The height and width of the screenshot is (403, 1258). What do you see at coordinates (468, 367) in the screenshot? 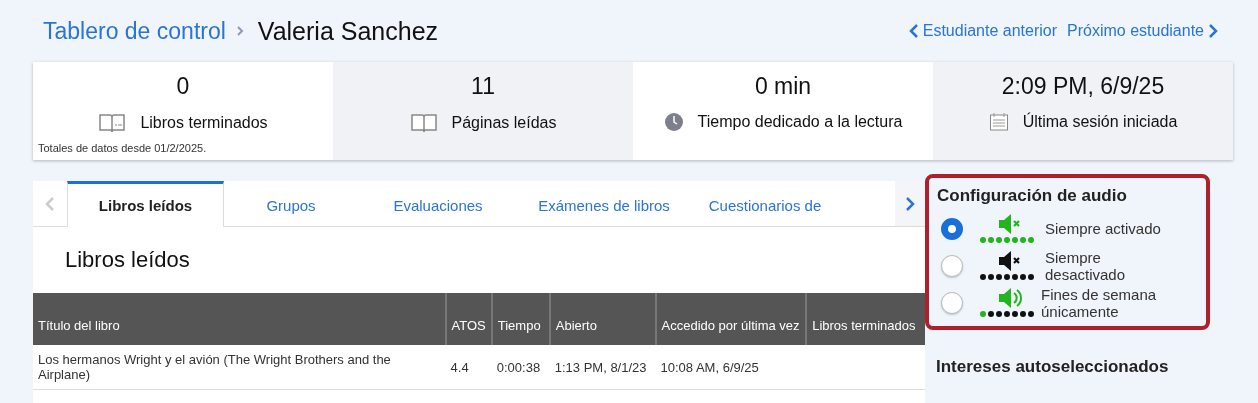
I see `table-cell: 4.4` at bounding box center [468, 367].